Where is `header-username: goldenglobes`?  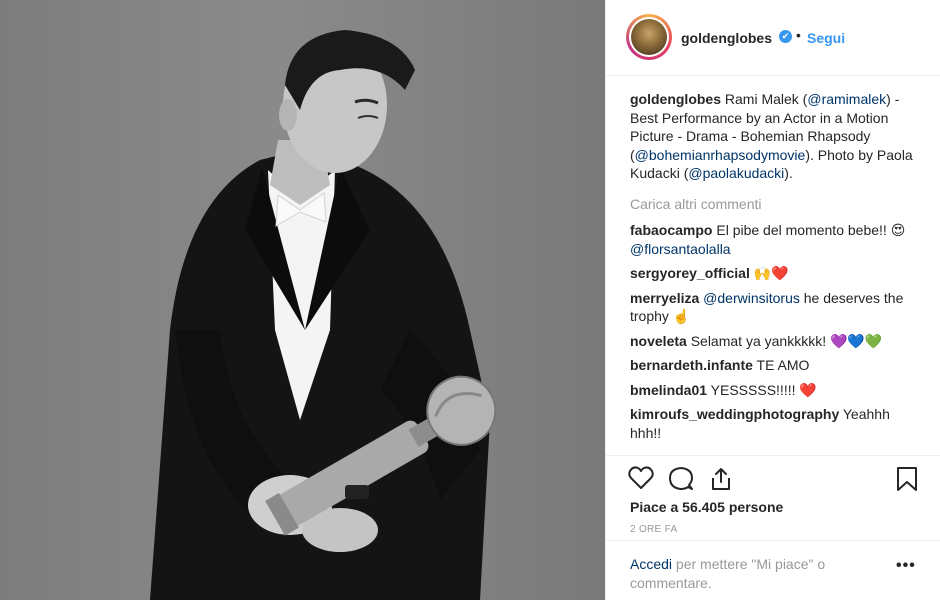 header-username: goldenglobes is located at coordinates (726, 38).